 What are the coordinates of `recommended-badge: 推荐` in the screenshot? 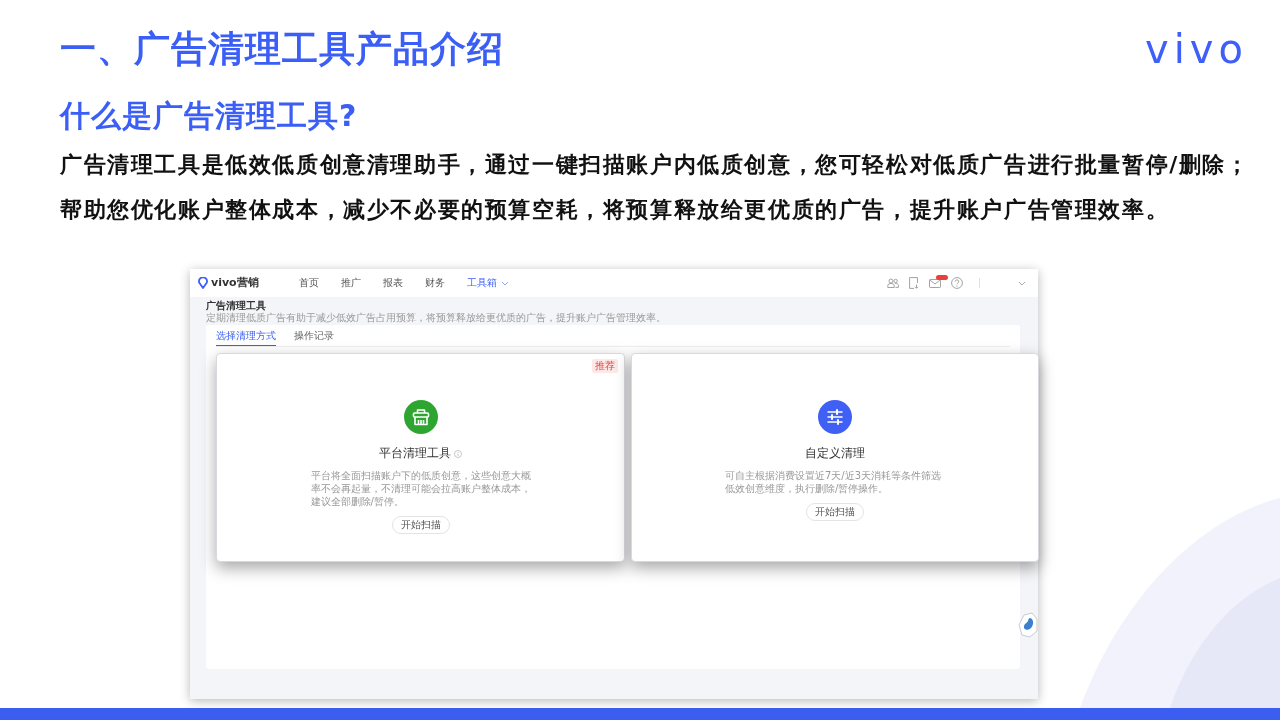 It's located at (605, 366).